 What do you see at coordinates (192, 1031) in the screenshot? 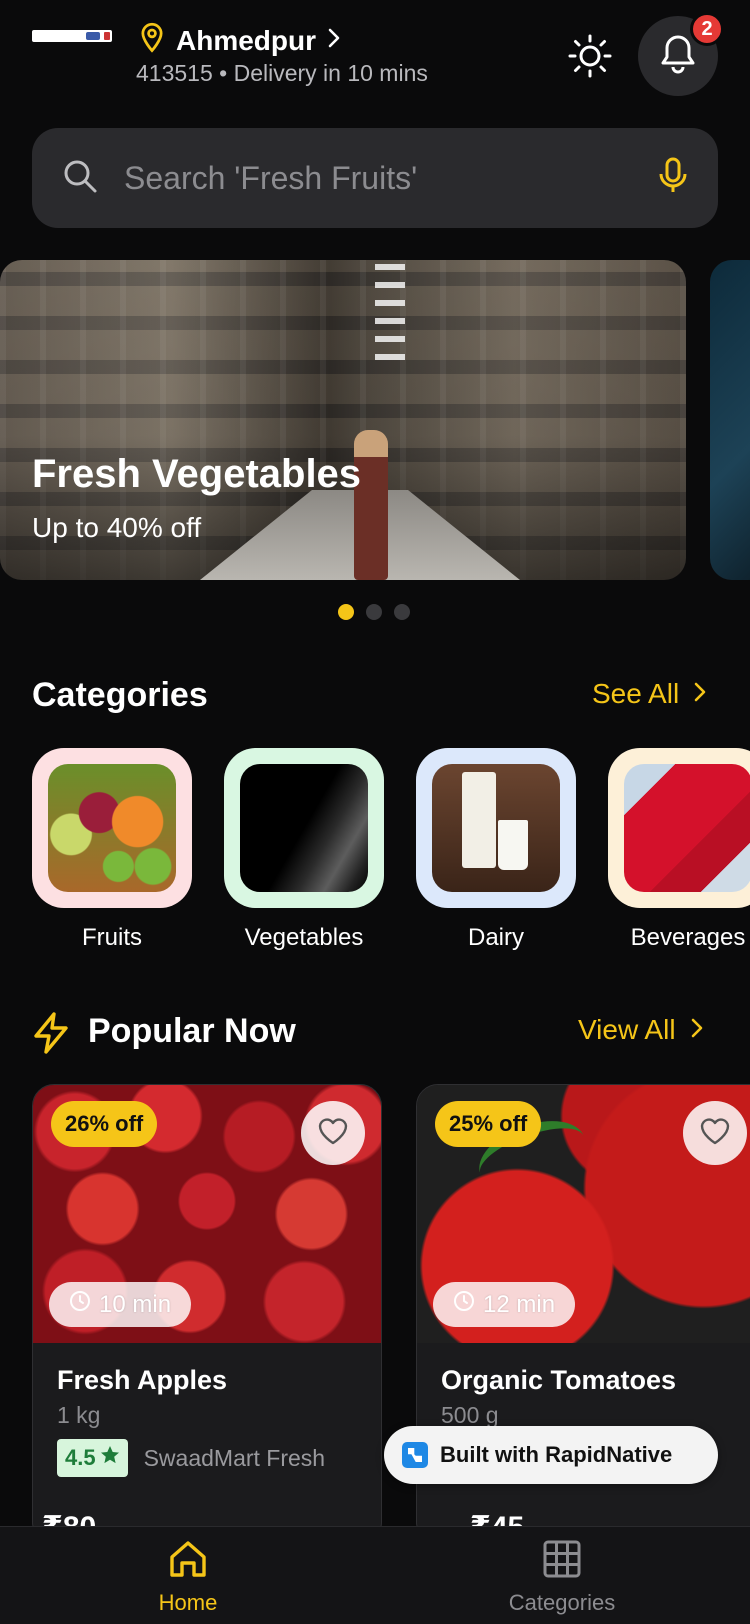
I see `popular-now-title: Popular Now` at bounding box center [192, 1031].